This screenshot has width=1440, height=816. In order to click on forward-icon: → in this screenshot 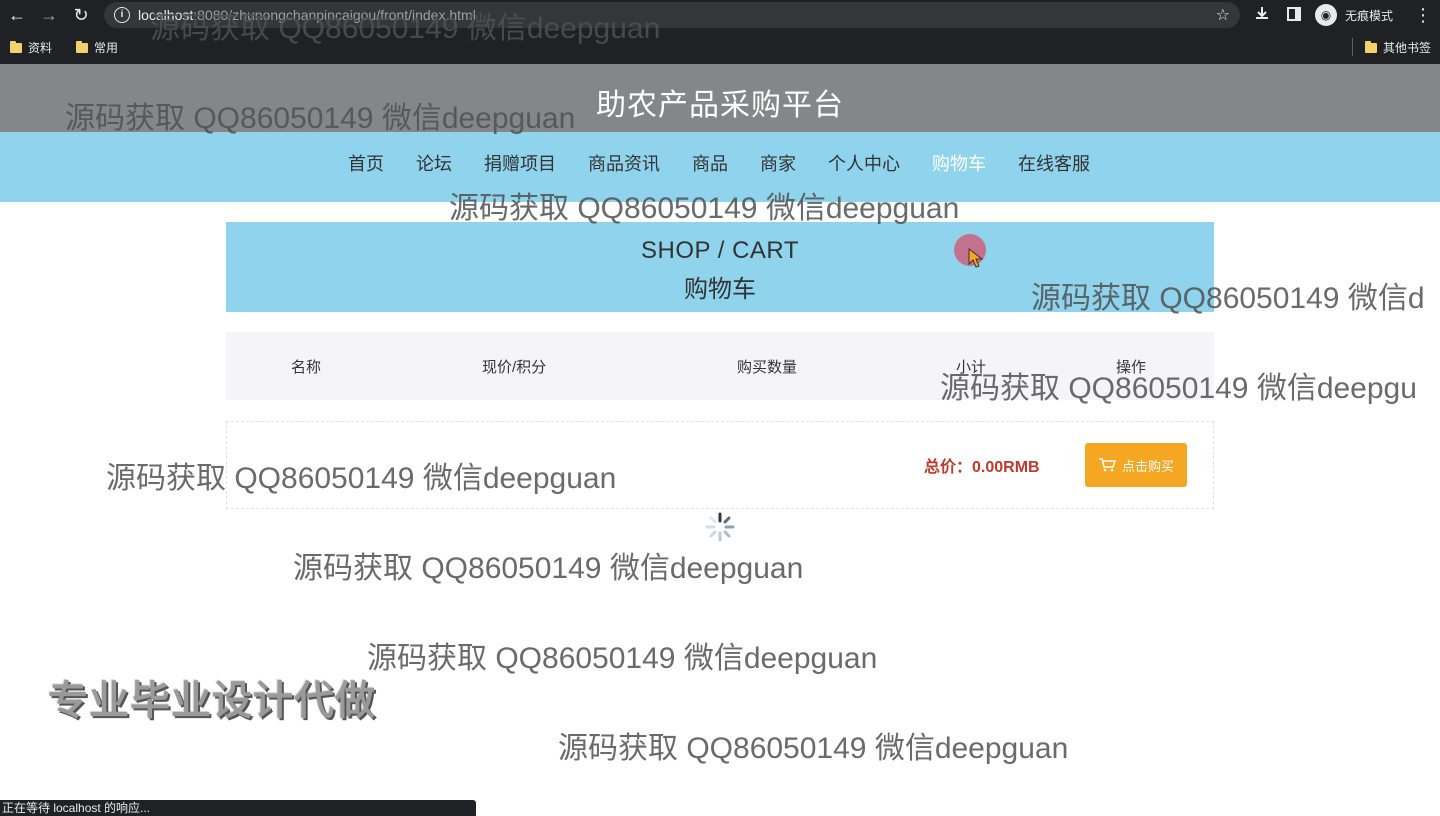, I will do `click(49, 15)`.